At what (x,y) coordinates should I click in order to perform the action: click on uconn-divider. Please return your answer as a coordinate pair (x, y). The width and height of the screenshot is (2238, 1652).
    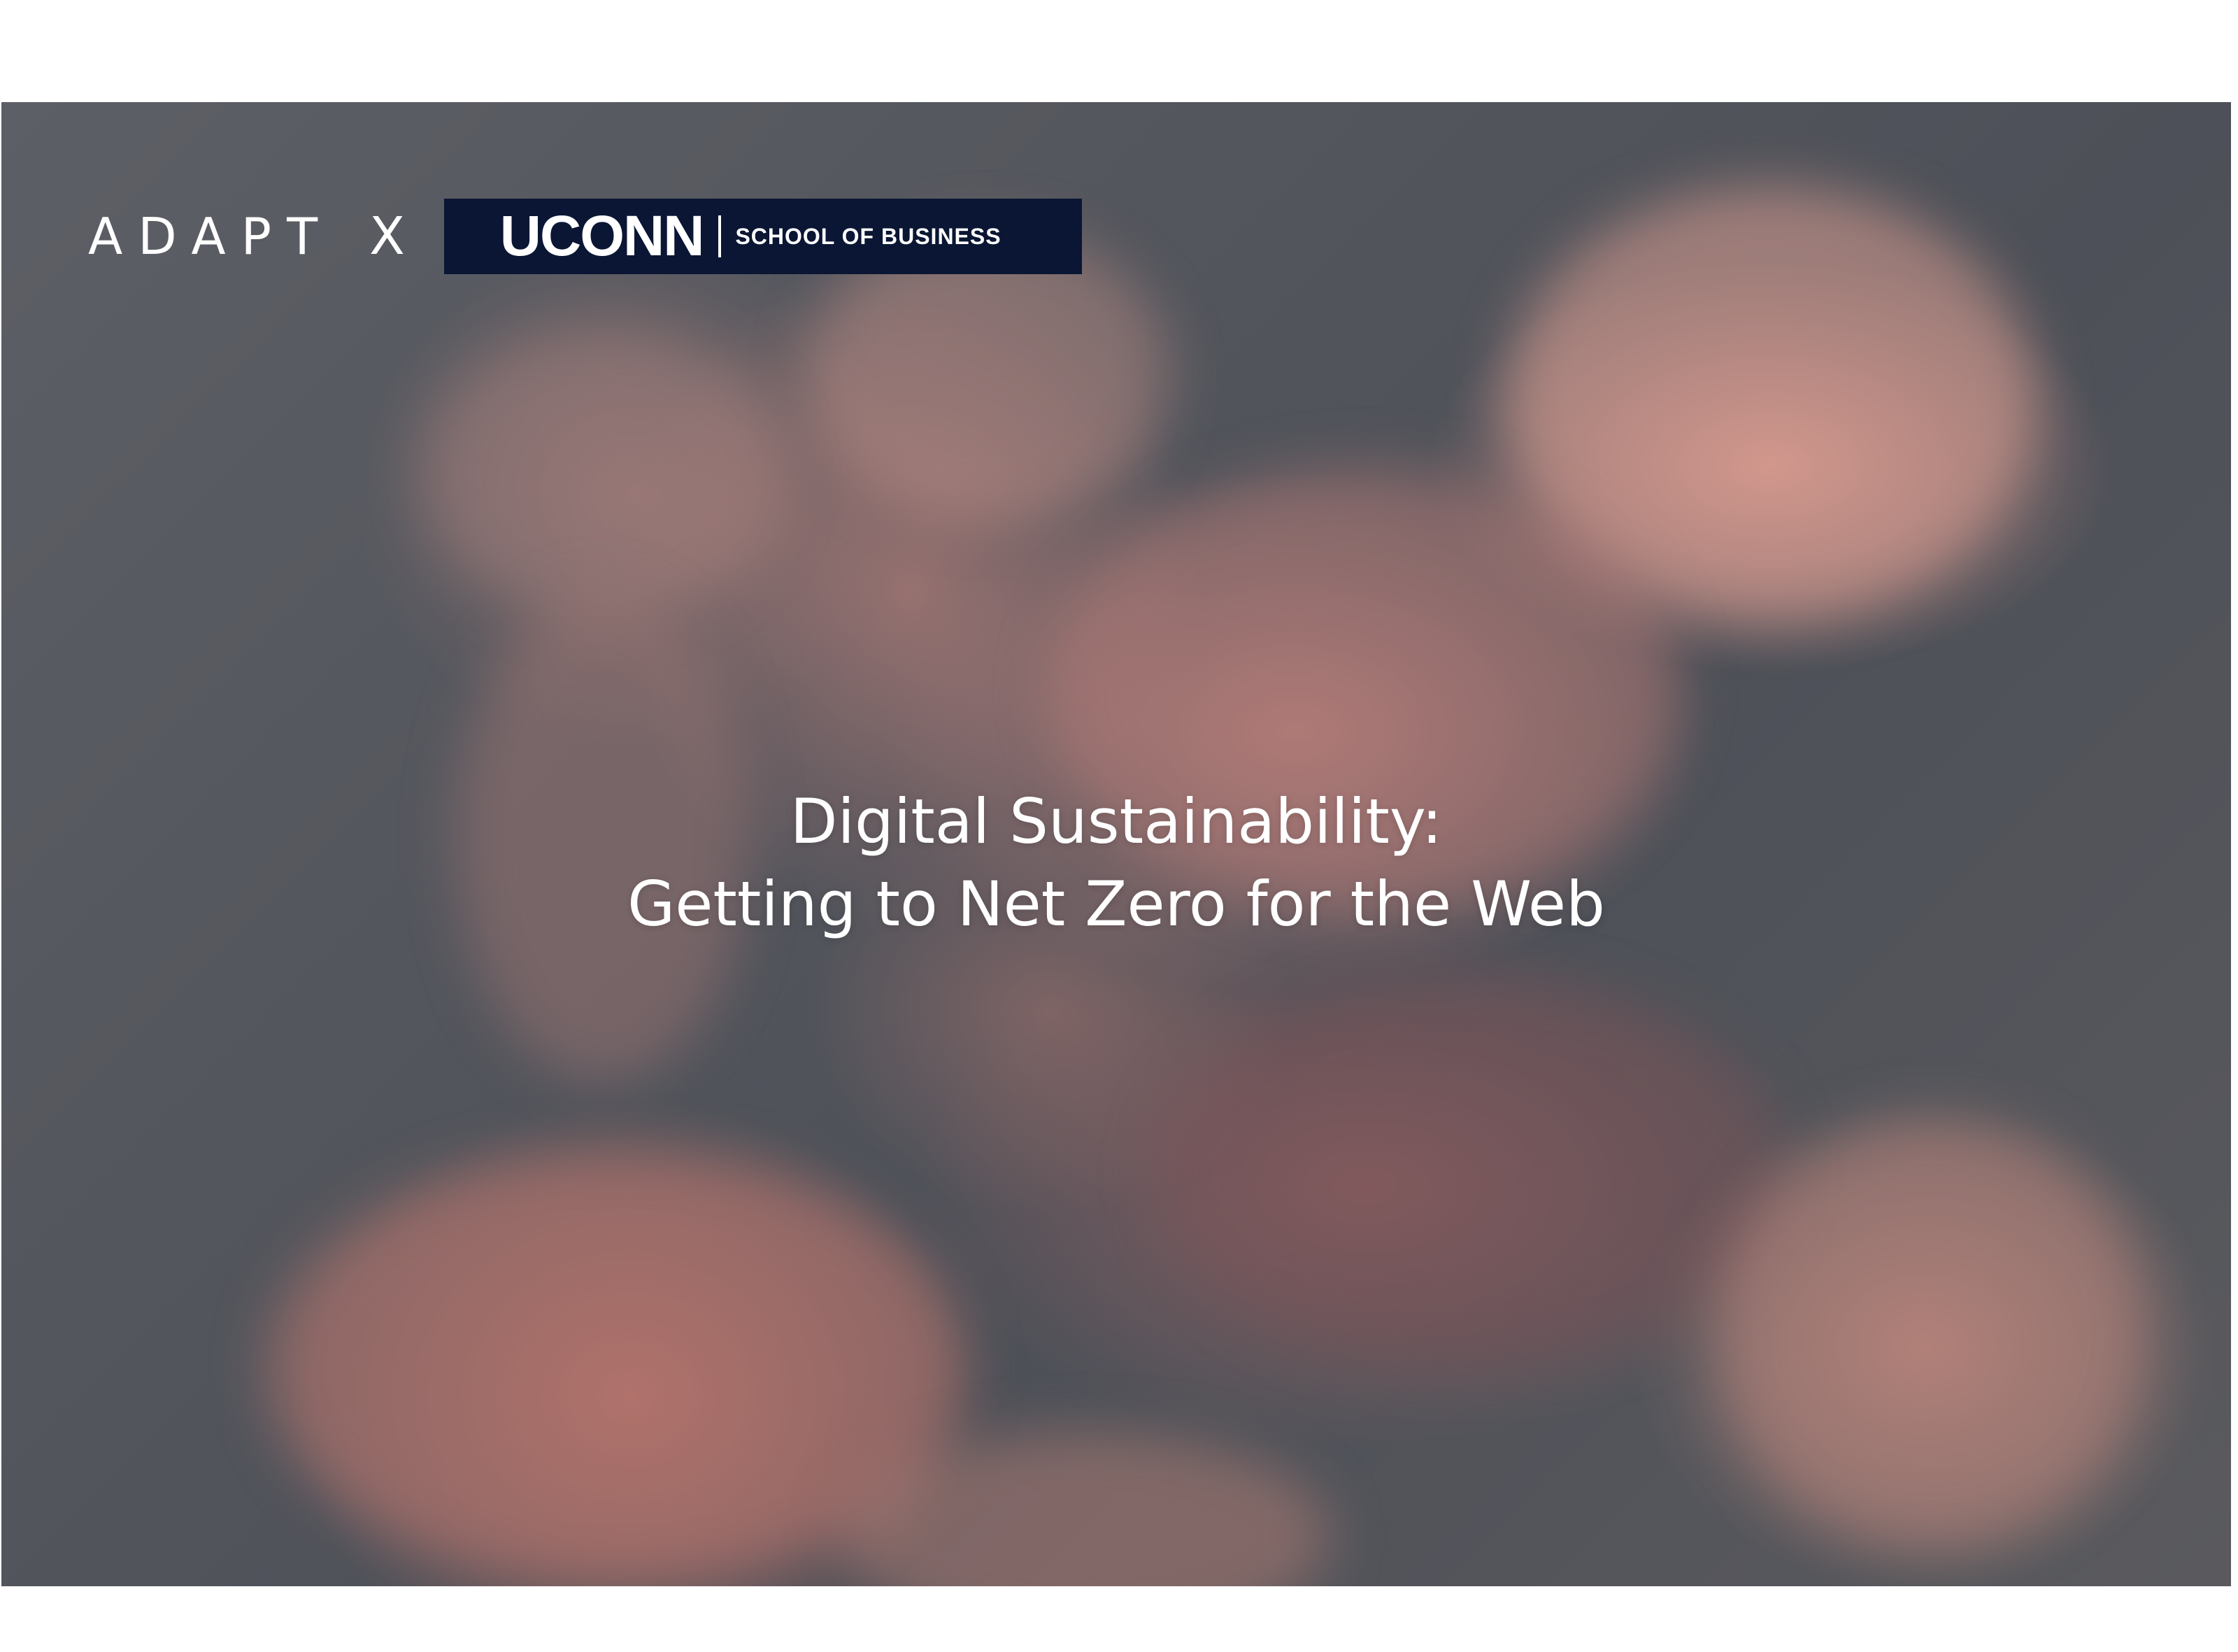
    Looking at the image, I should click on (720, 236).